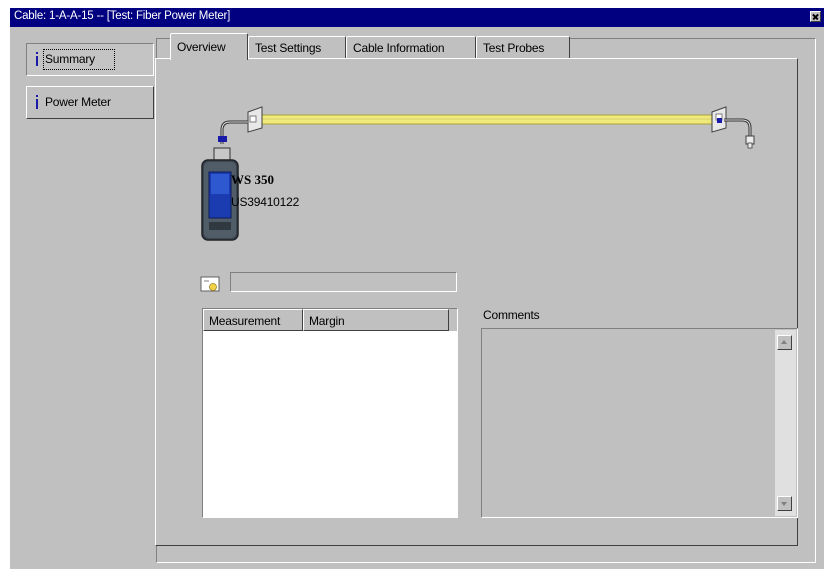  I want to click on sidebar-item-power-meter: Power Meter, so click(90, 102).